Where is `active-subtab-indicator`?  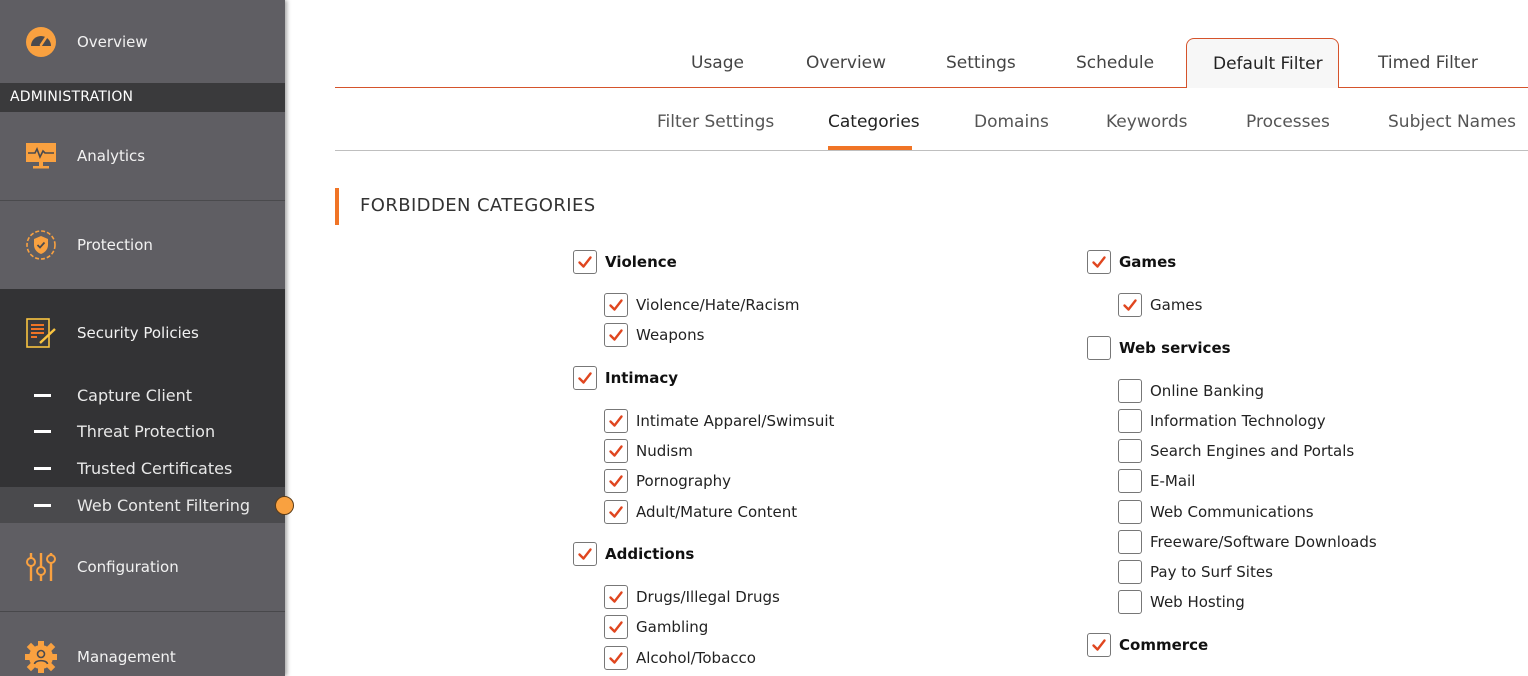
active-subtab-indicator is located at coordinates (870, 148).